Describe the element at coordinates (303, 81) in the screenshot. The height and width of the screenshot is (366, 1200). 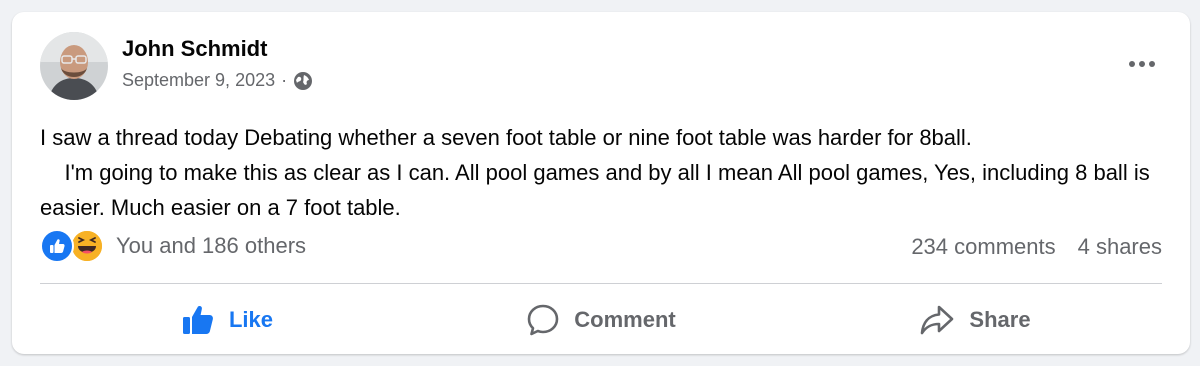
I see `globe-icon` at that location.